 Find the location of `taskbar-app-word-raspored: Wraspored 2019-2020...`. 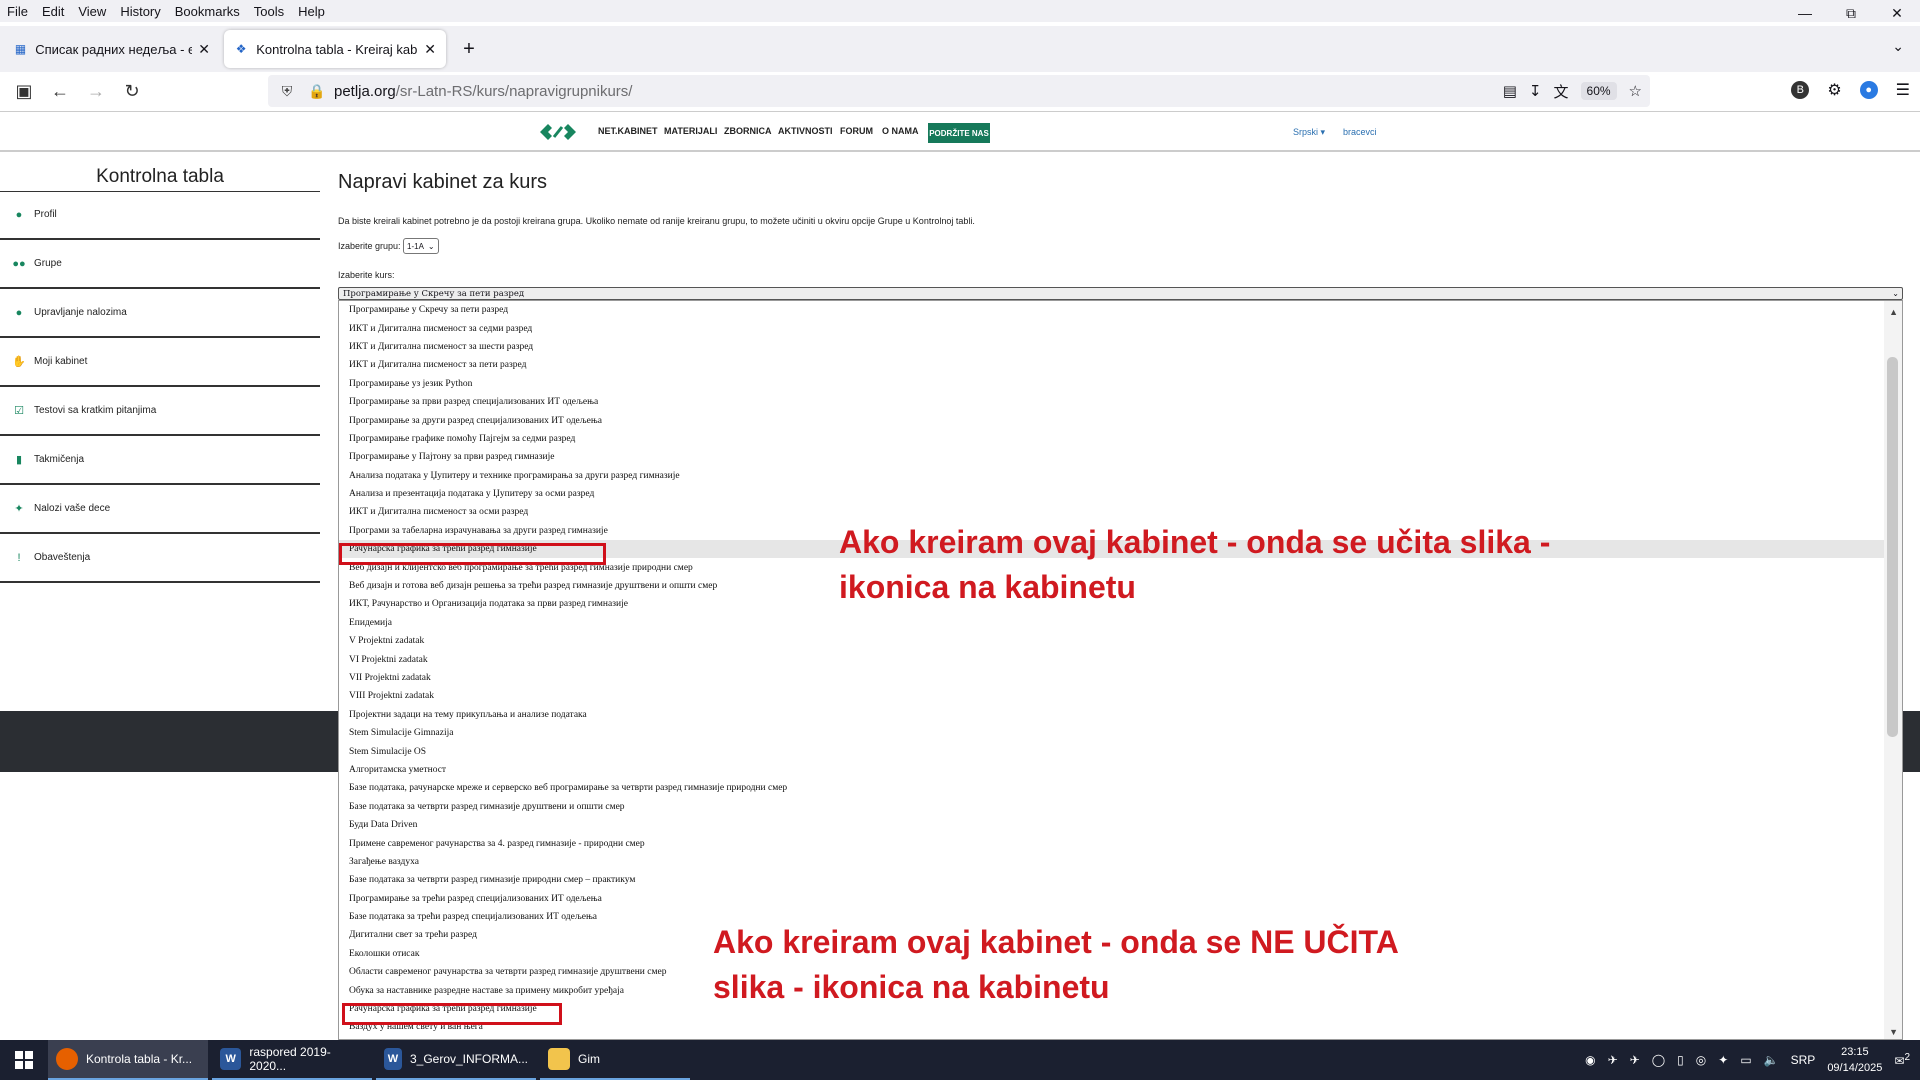

taskbar-app-word-raspored: Wraspored 2019-2020... is located at coordinates (292, 1060).